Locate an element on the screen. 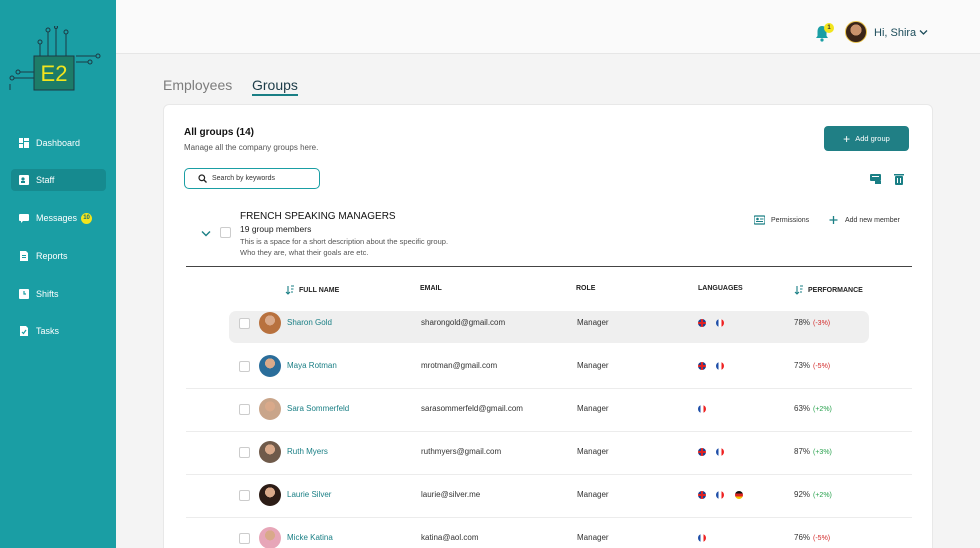 The image size is (980, 548). performance-cell: 87% (+3%) is located at coordinates (813, 451).